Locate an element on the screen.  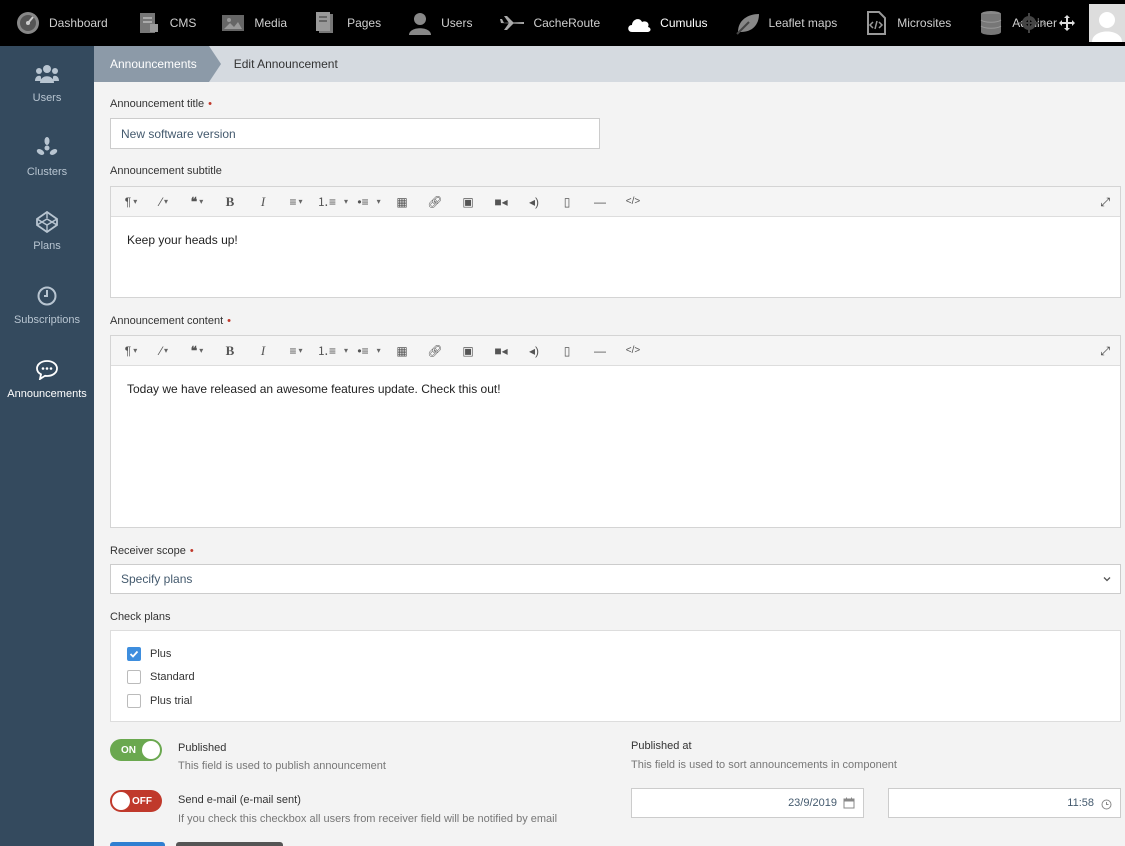
scope-field-label: Receiver scope • is located at coordinates (152, 551).